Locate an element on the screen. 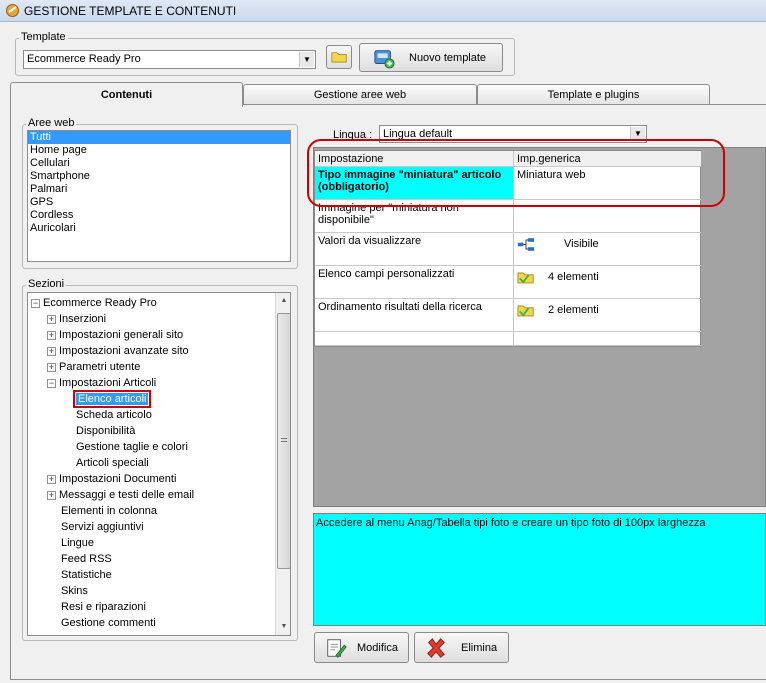 The height and width of the screenshot is (683, 766). tab-contenuti-label: Contenuti is located at coordinates (126, 95).